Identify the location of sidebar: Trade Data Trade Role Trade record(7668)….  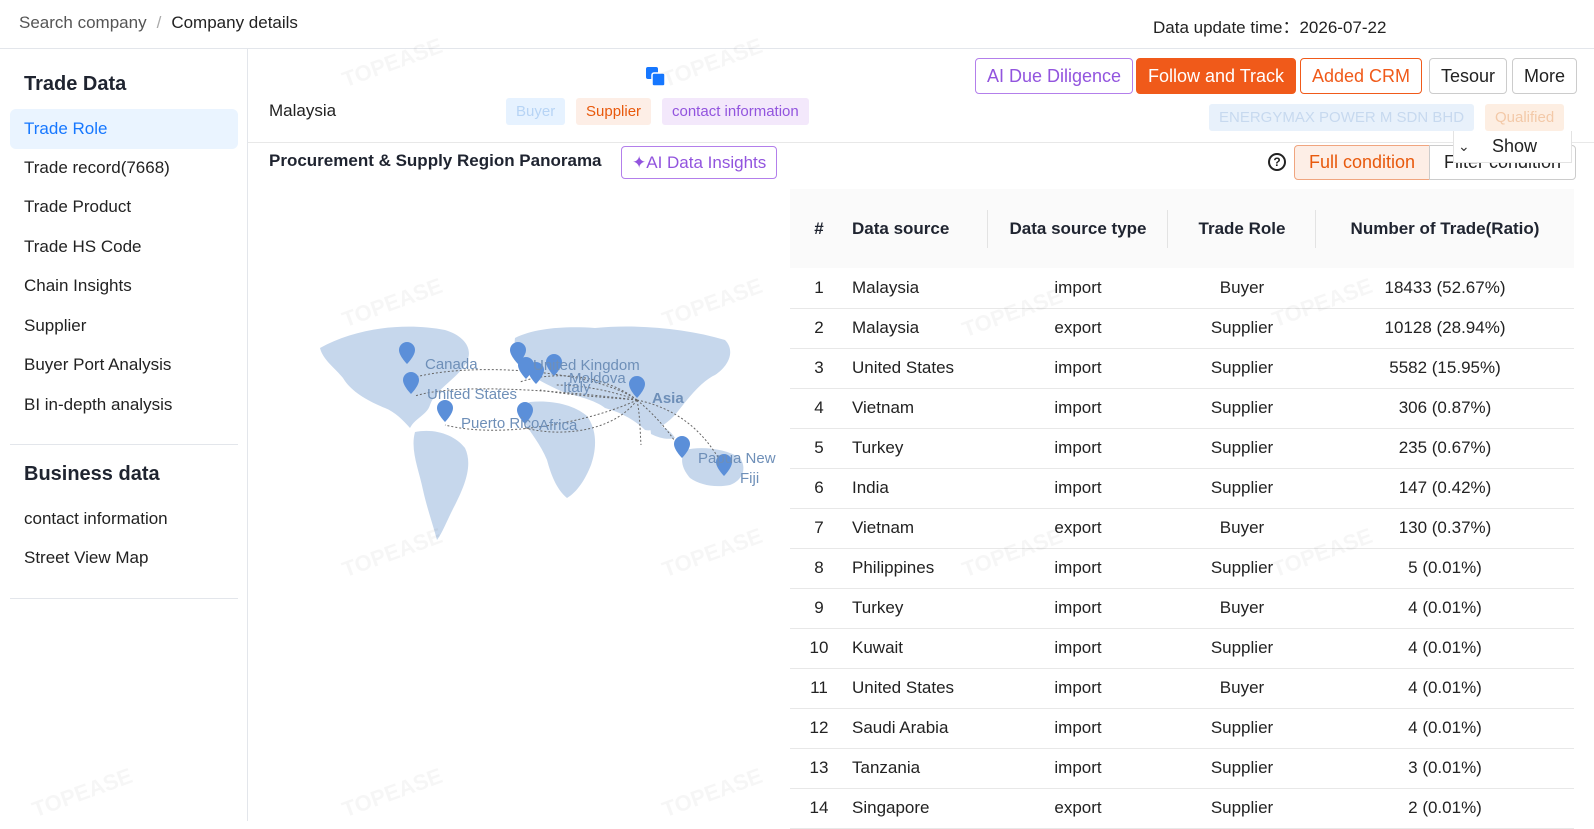
(124, 435).